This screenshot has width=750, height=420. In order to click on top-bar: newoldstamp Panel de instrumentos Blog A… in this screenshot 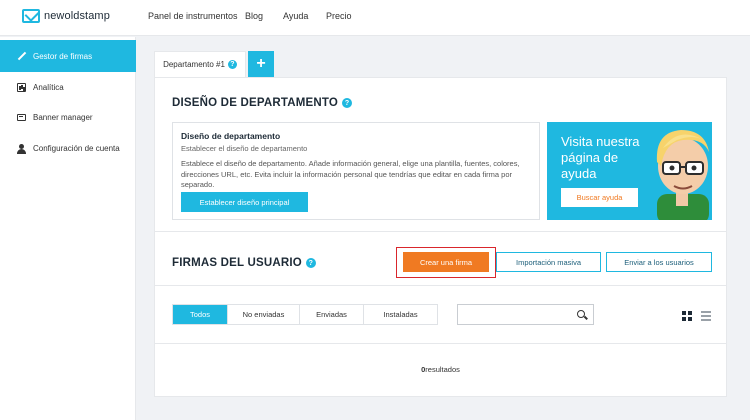, I will do `click(375, 18)`.